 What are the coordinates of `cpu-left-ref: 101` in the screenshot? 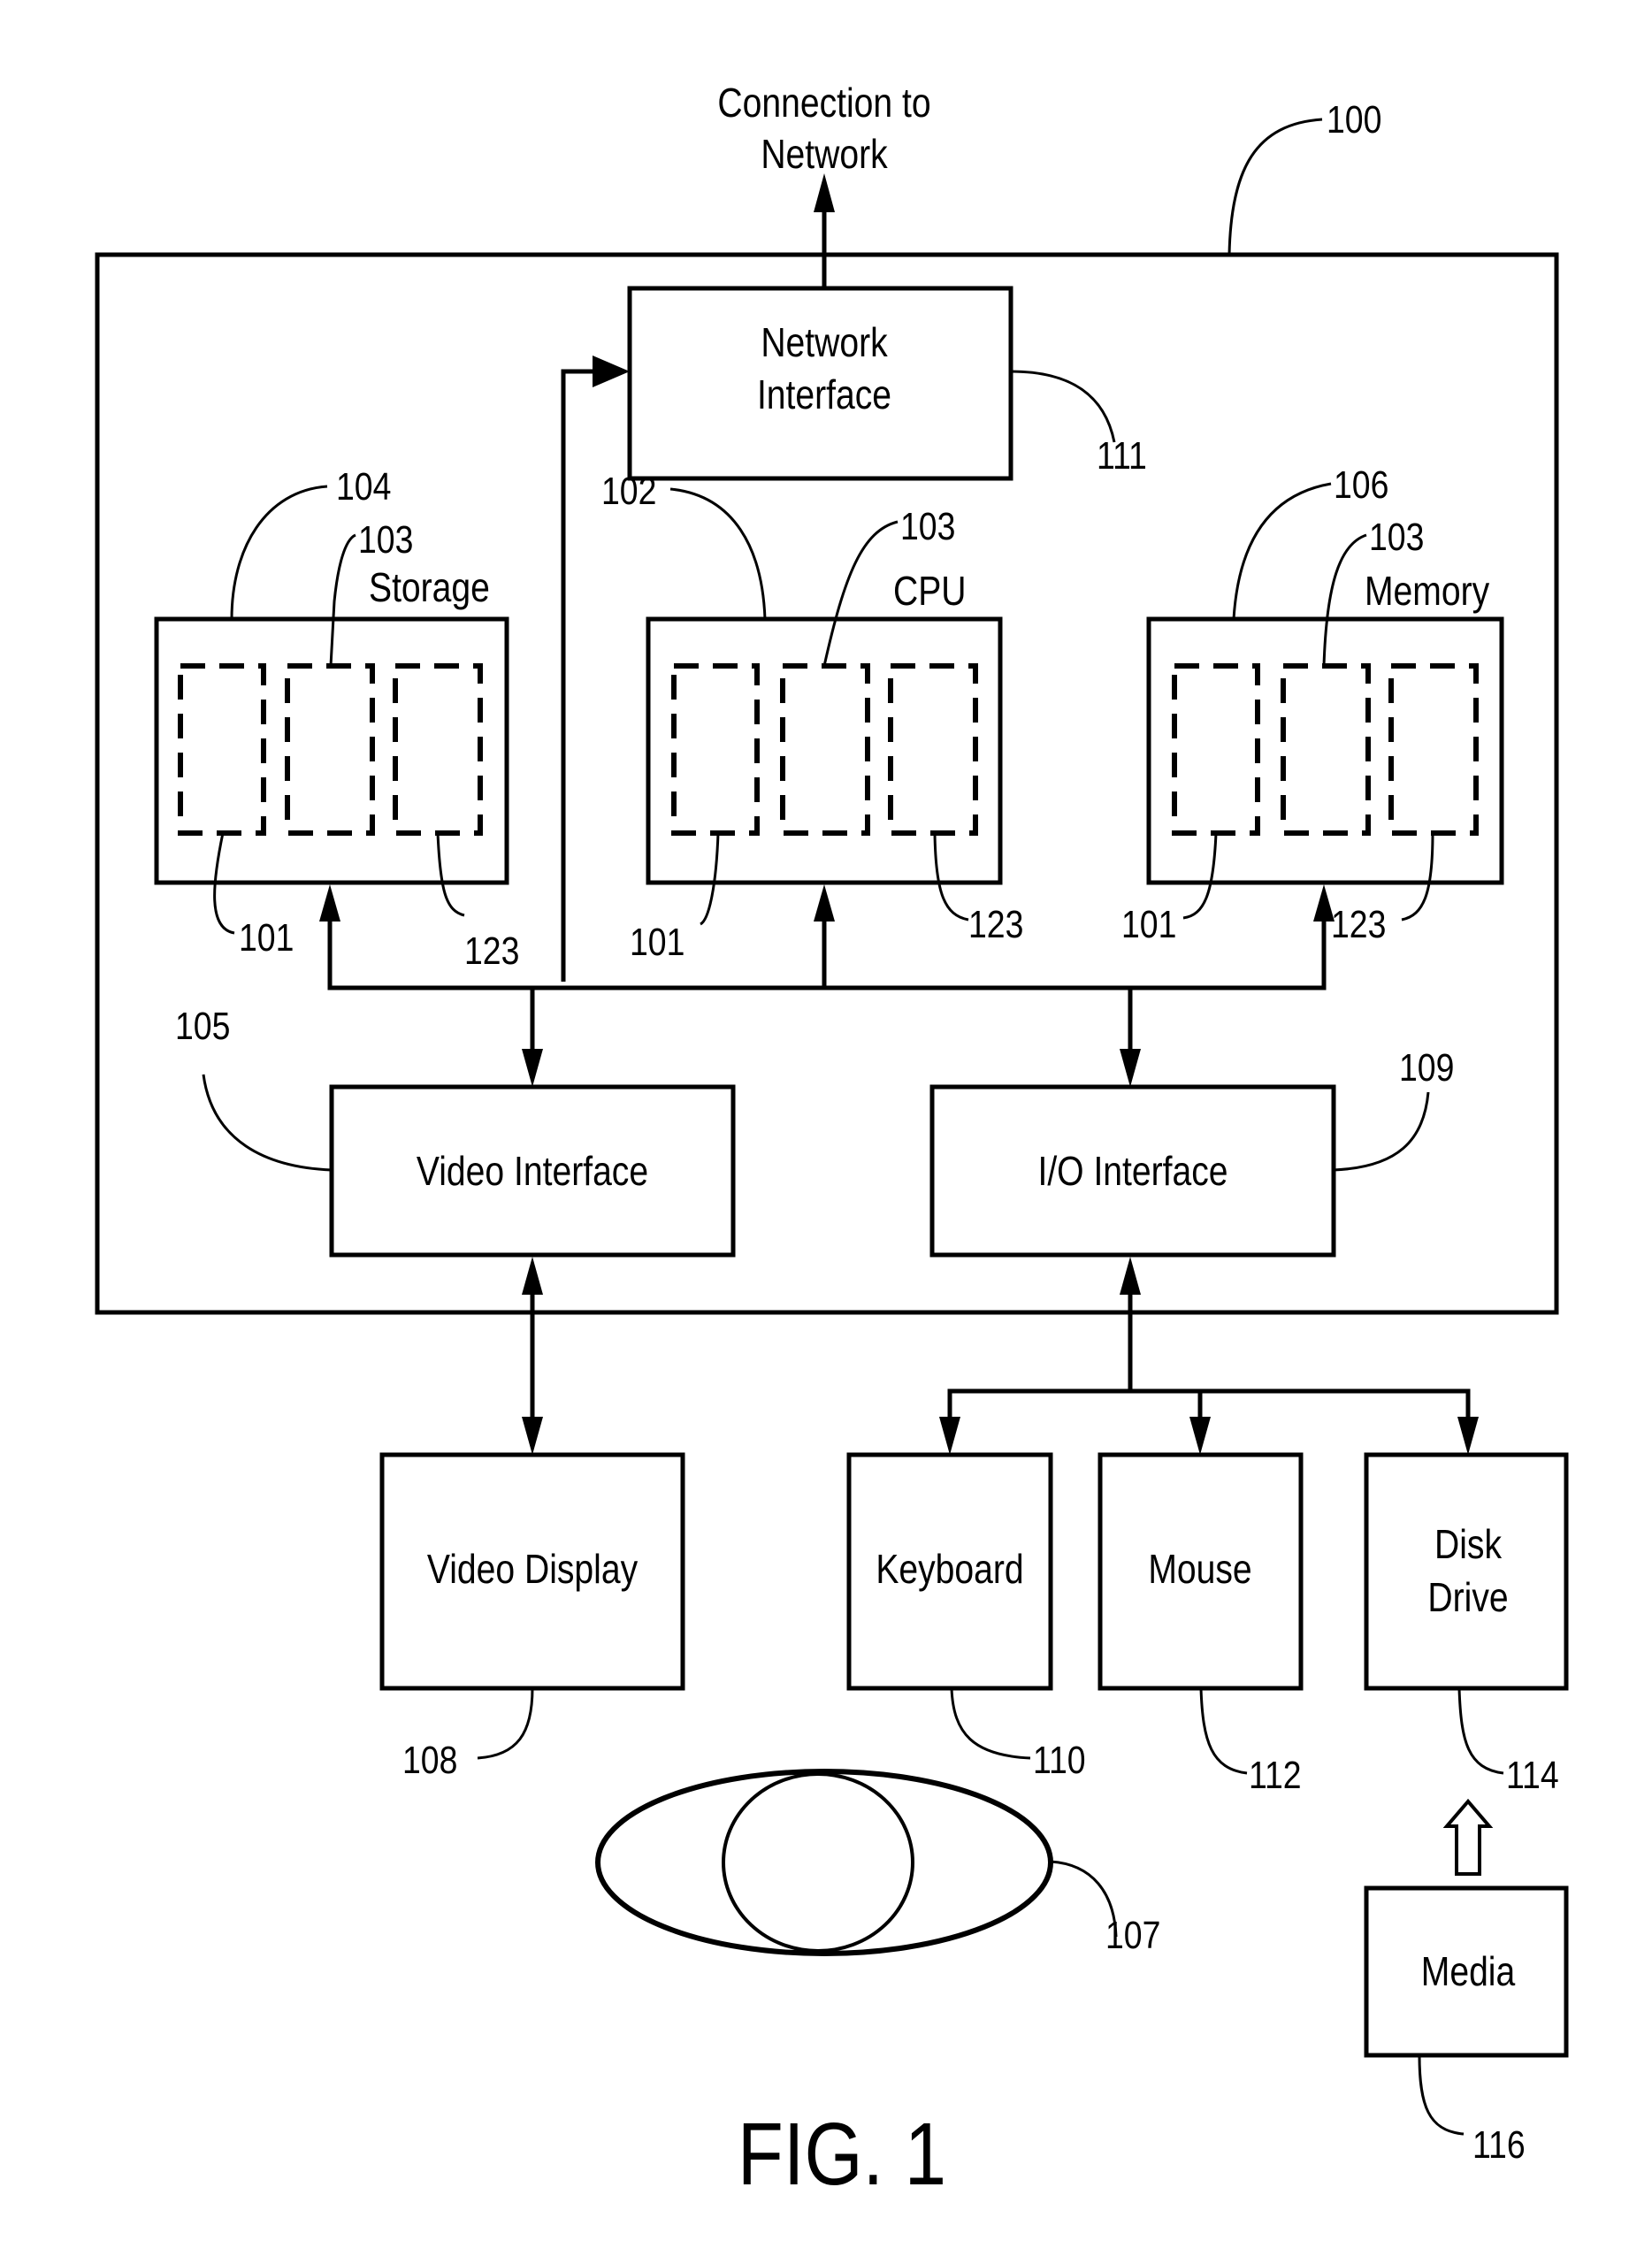 It's located at (657, 942).